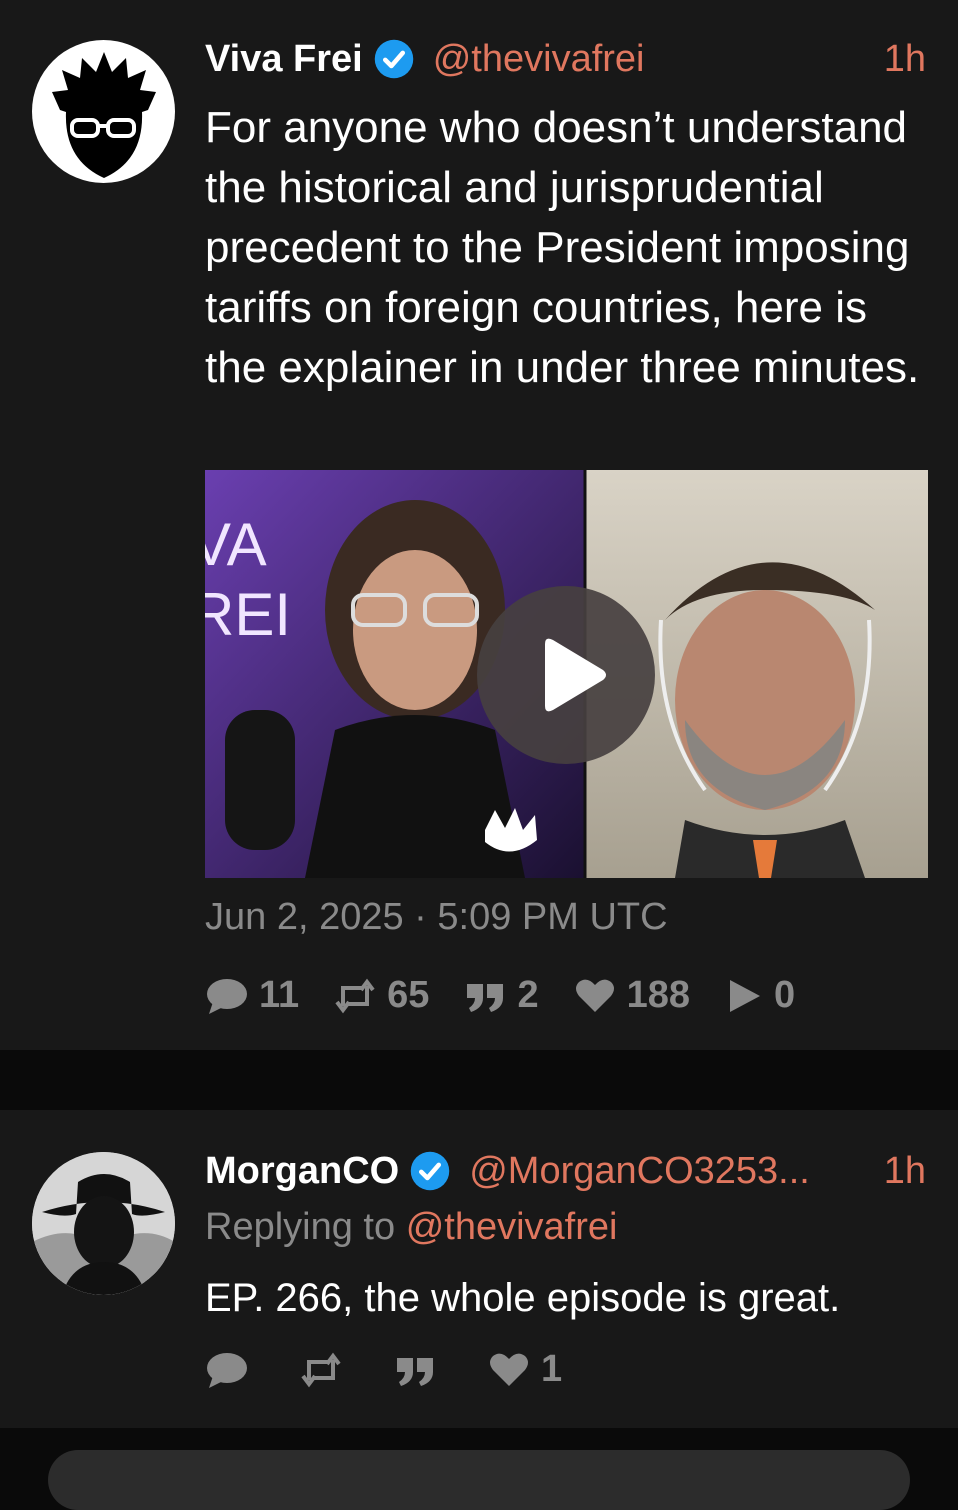 Image resolution: width=958 pixels, height=1510 pixels. Describe the element at coordinates (300, 1227) in the screenshot. I see `replying-label: Replying to` at that location.